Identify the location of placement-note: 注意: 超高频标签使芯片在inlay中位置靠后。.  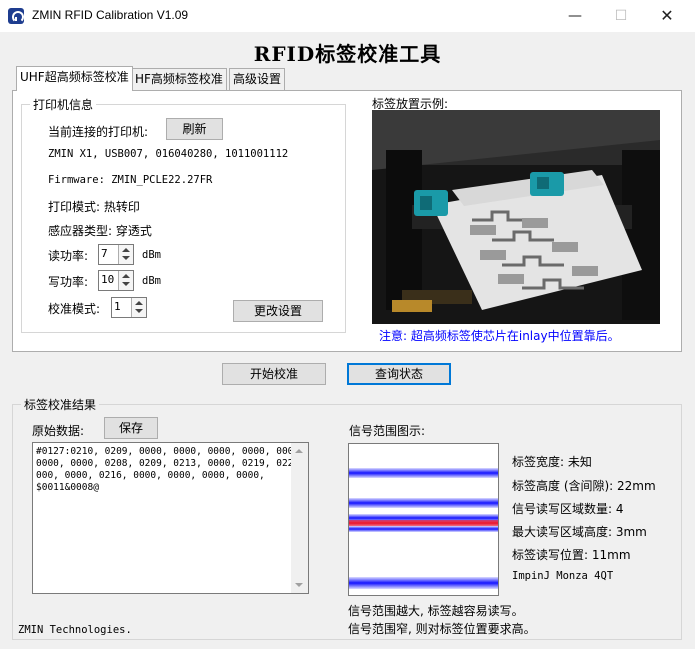
(499, 336).